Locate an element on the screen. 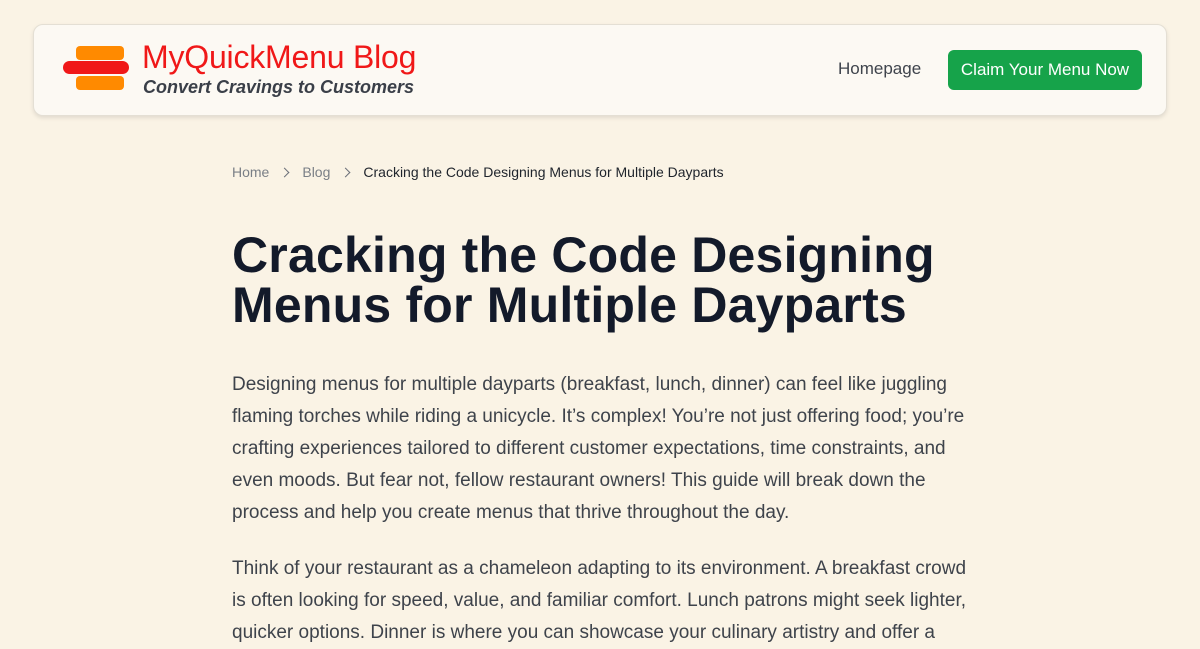 Image resolution: width=1200 pixels, height=649 pixels. burger-logo-icon is located at coordinates (96, 68).